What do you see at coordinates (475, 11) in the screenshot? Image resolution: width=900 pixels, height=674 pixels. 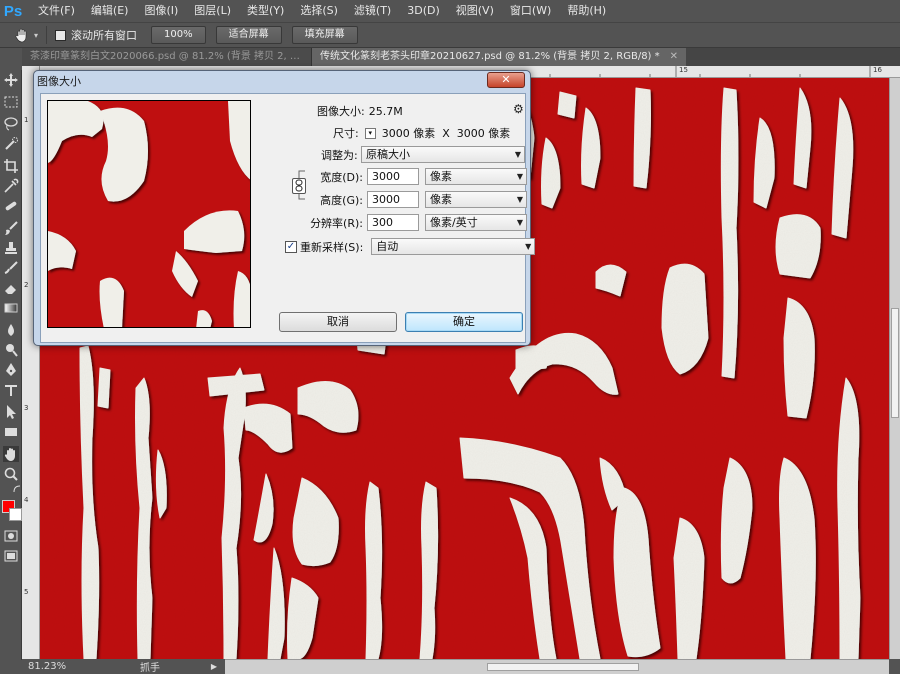 I see `menu-view: 视图(V)` at bounding box center [475, 11].